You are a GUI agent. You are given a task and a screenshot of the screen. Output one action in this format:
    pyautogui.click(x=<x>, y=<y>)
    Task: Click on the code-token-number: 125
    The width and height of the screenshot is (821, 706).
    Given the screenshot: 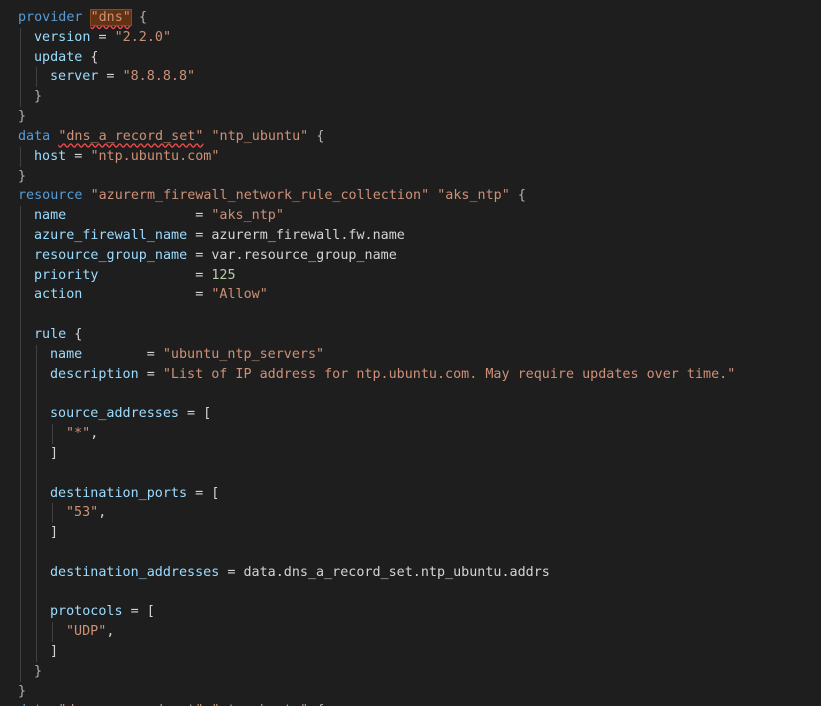 What is the action you would take?
    pyautogui.click(x=223, y=275)
    